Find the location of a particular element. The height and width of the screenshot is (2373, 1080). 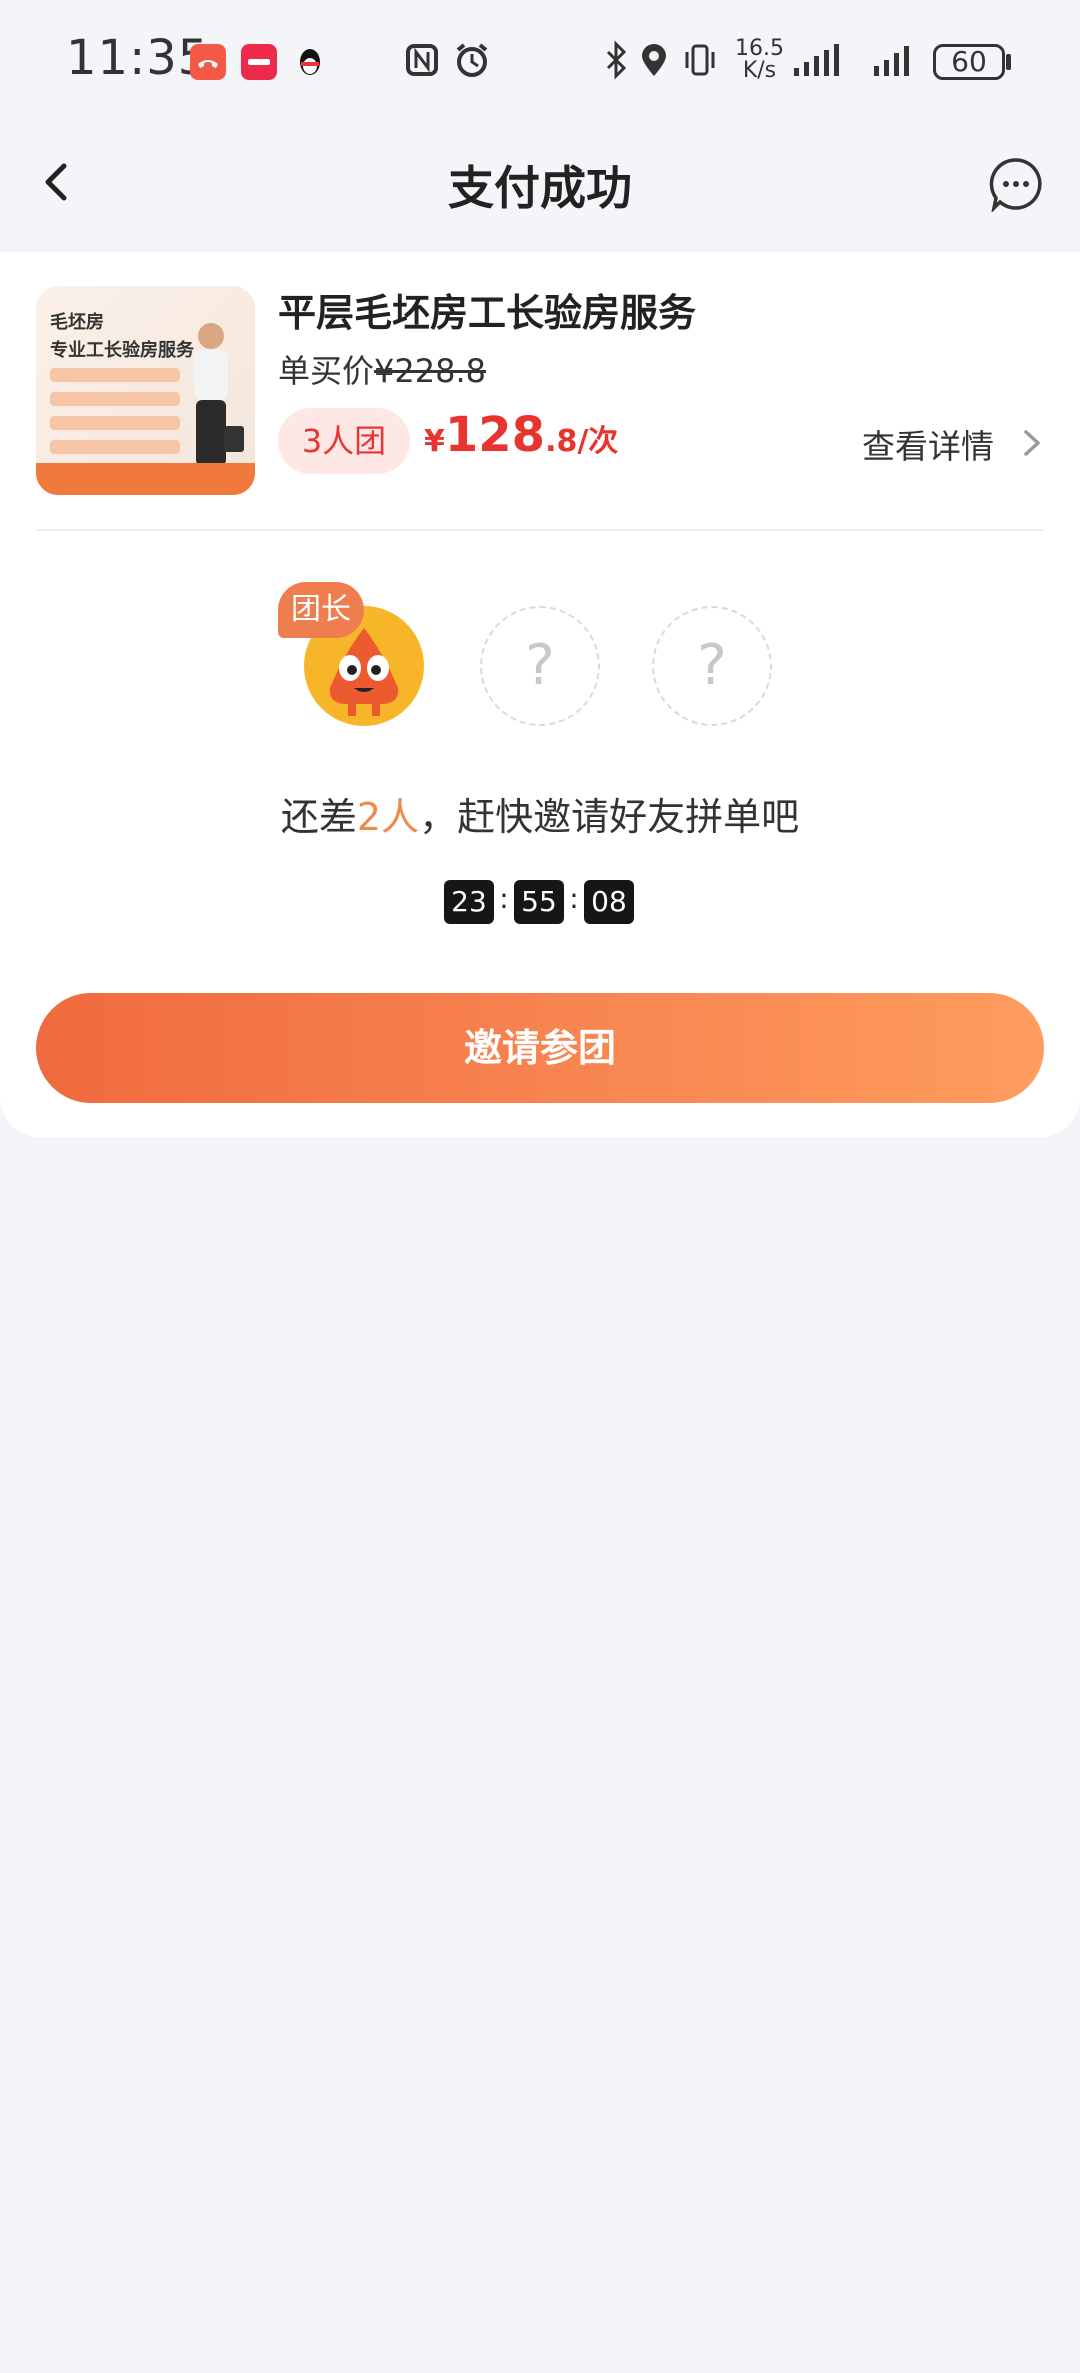

worker-figure is located at coordinates (219, 394).